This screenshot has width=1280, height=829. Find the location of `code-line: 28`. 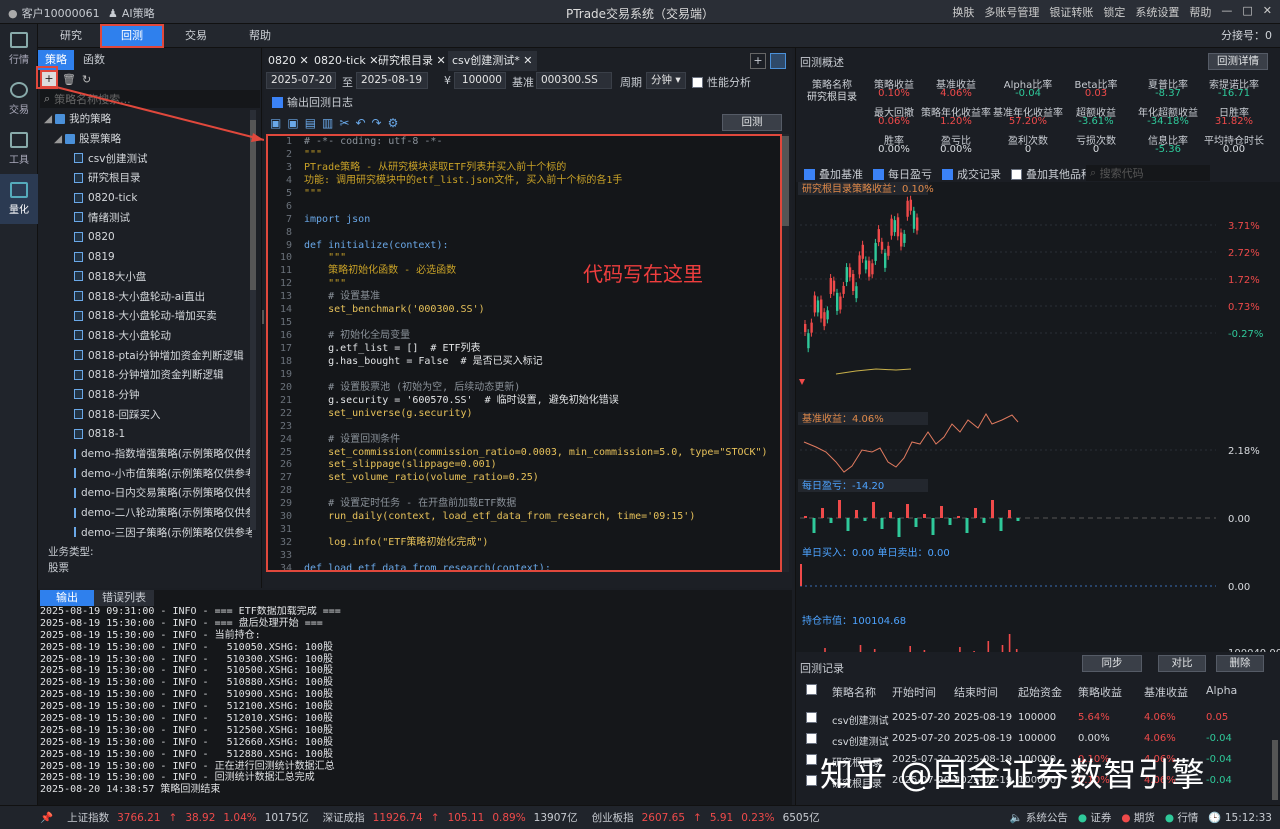

code-line: 28 is located at coordinates (524, 491).